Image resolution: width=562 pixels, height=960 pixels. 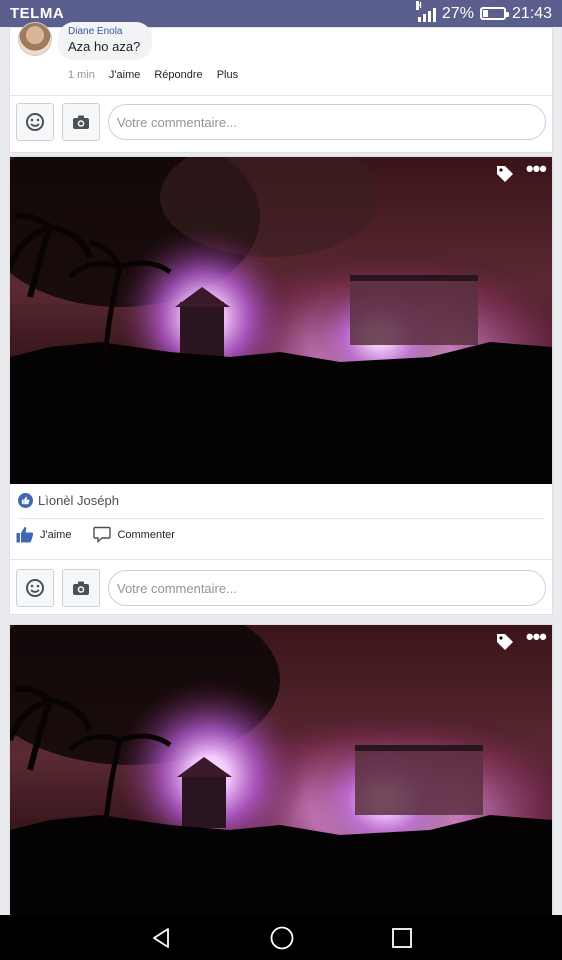 I want to click on comment-icon, so click(x=102, y=534).